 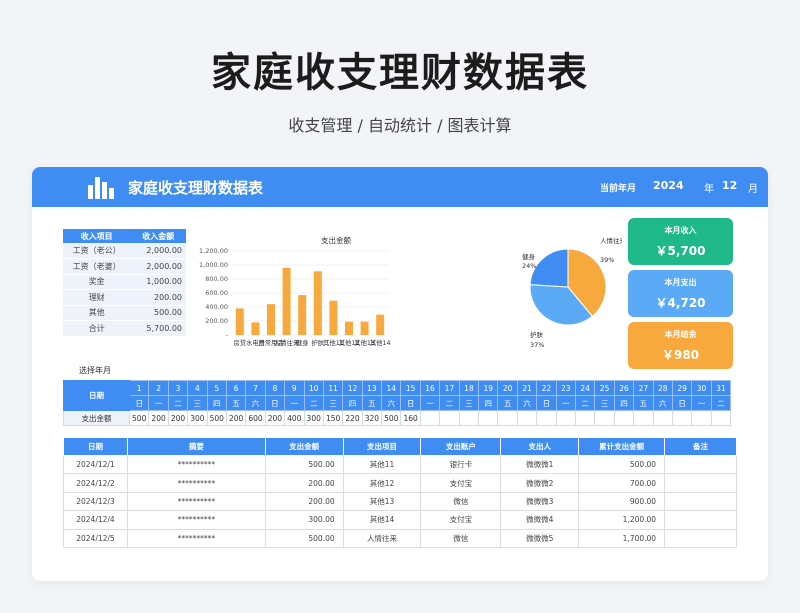 What do you see at coordinates (333, 418) in the screenshot?
I see `calendar-amount: 150` at bounding box center [333, 418].